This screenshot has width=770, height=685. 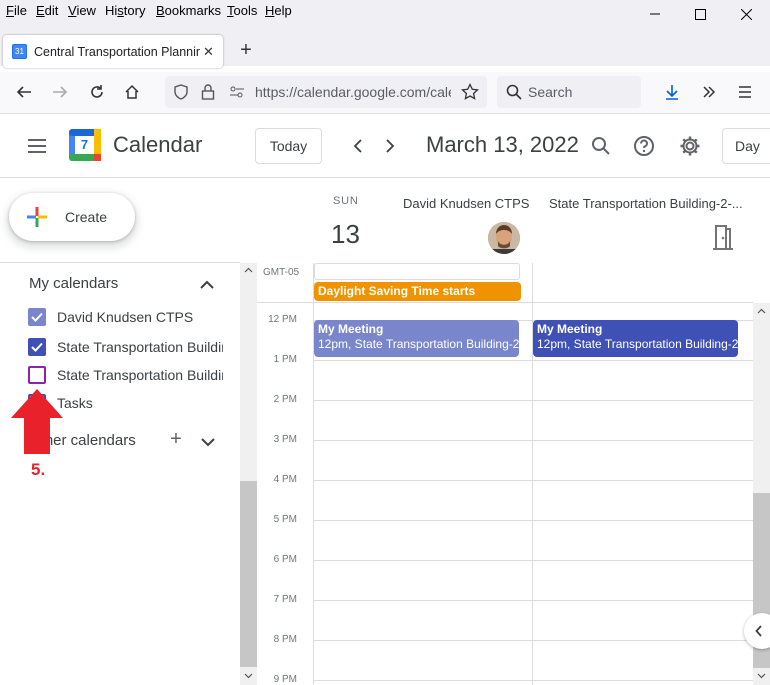 What do you see at coordinates (176, 439) in the screenshot?
I see `add-other-calendar-button: +` at bounding box center [176, 439].